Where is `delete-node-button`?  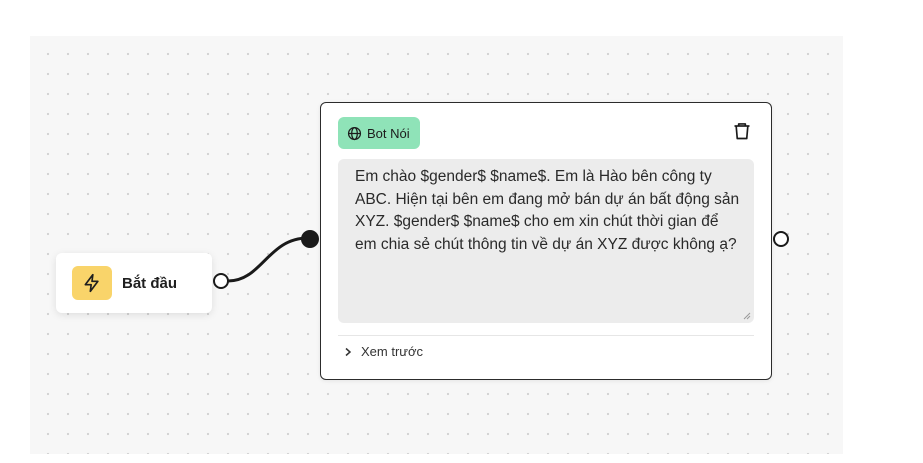
delete-node-button is located at coordinates (742, 133).